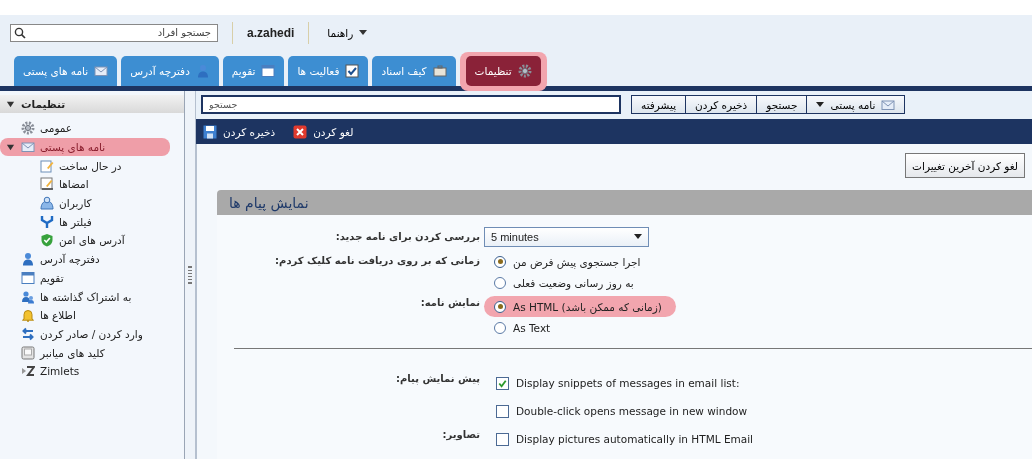 The width and height of the screenshot is (1032, 459). Describe the element at coordinates (439, 71) in the screenshot. I see `briefcase-icon` at that location.